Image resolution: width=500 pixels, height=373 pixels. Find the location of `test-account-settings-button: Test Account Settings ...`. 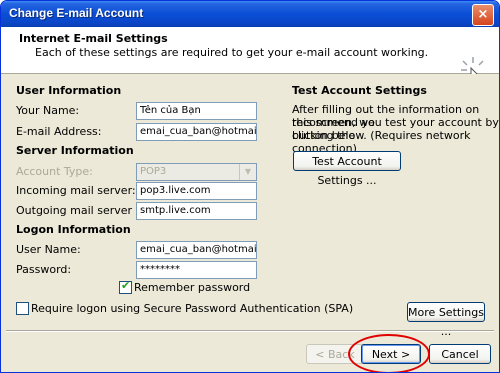

test-account-settings-button: Test Account Settings ... is located at coordinates (347, 169).